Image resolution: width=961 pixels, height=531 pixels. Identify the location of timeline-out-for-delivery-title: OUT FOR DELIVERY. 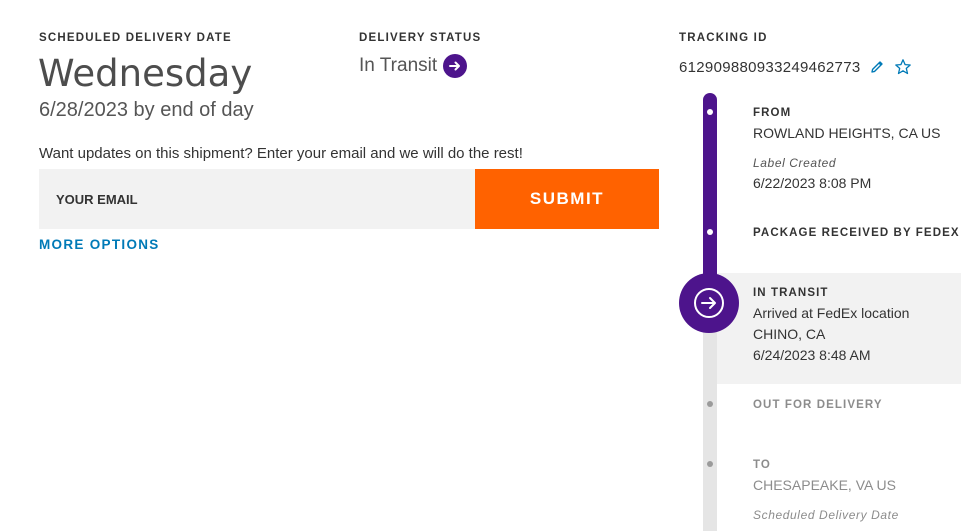
(818, 405).